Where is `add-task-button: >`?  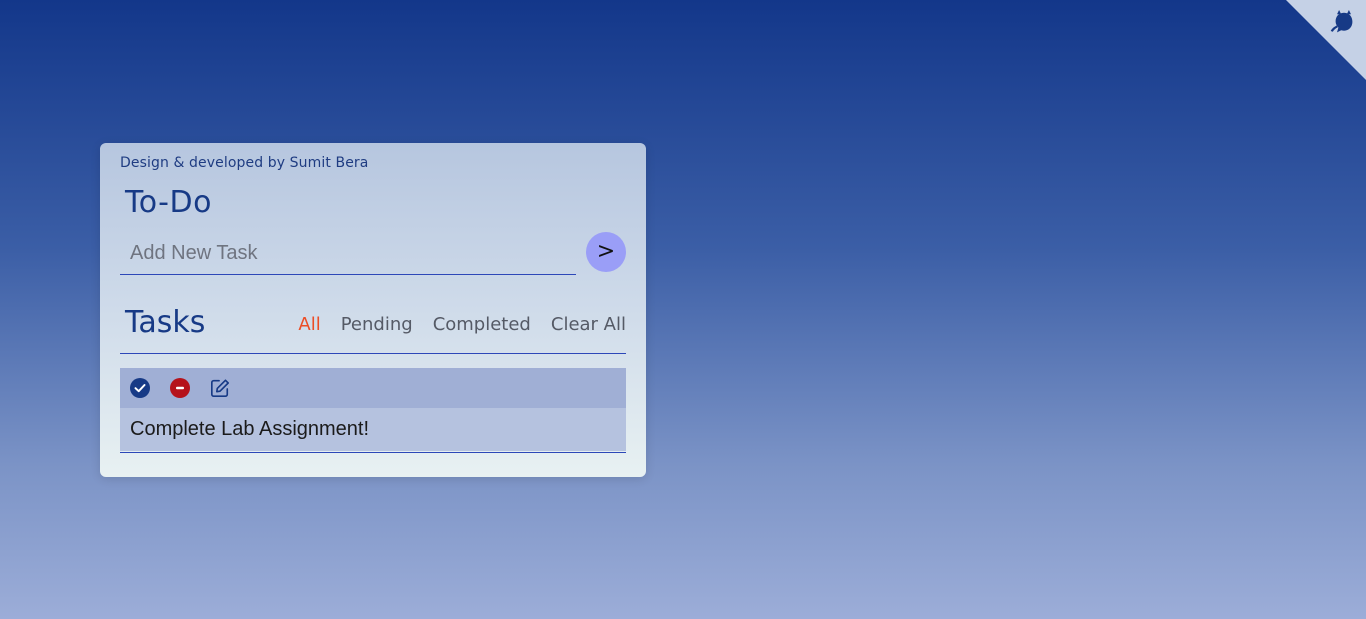
add-task-button: > is located at coordinates (606, 252).